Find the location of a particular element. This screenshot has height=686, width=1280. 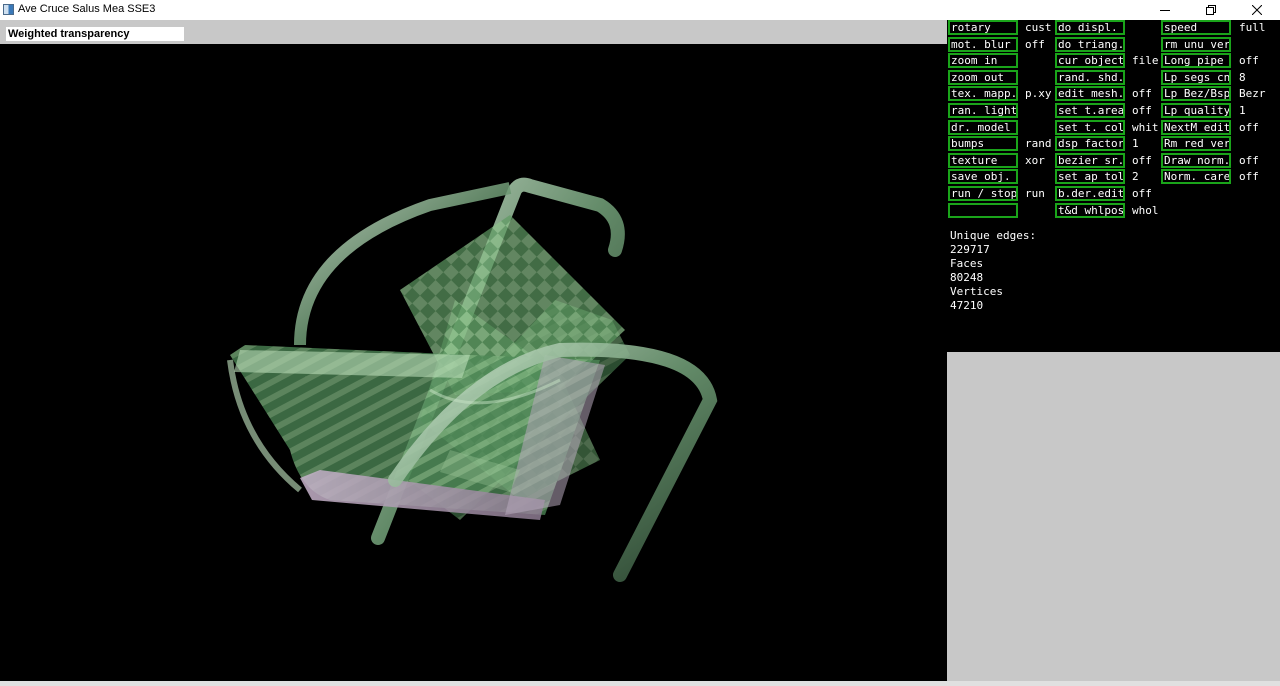

app-icon is located at coordinates (8, 9).